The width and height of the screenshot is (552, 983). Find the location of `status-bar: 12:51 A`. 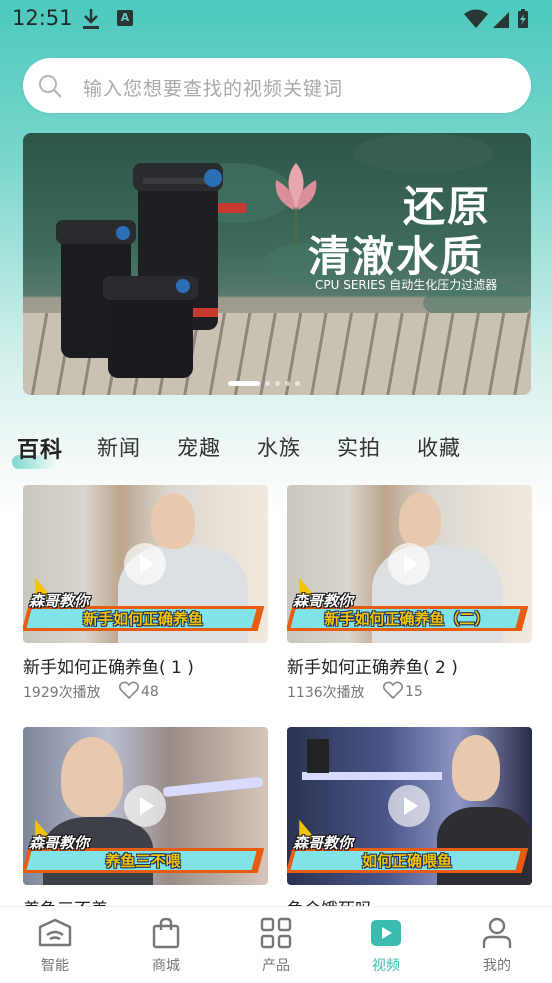

status-bar: 12:51 A is located at coordinates (276, 19).